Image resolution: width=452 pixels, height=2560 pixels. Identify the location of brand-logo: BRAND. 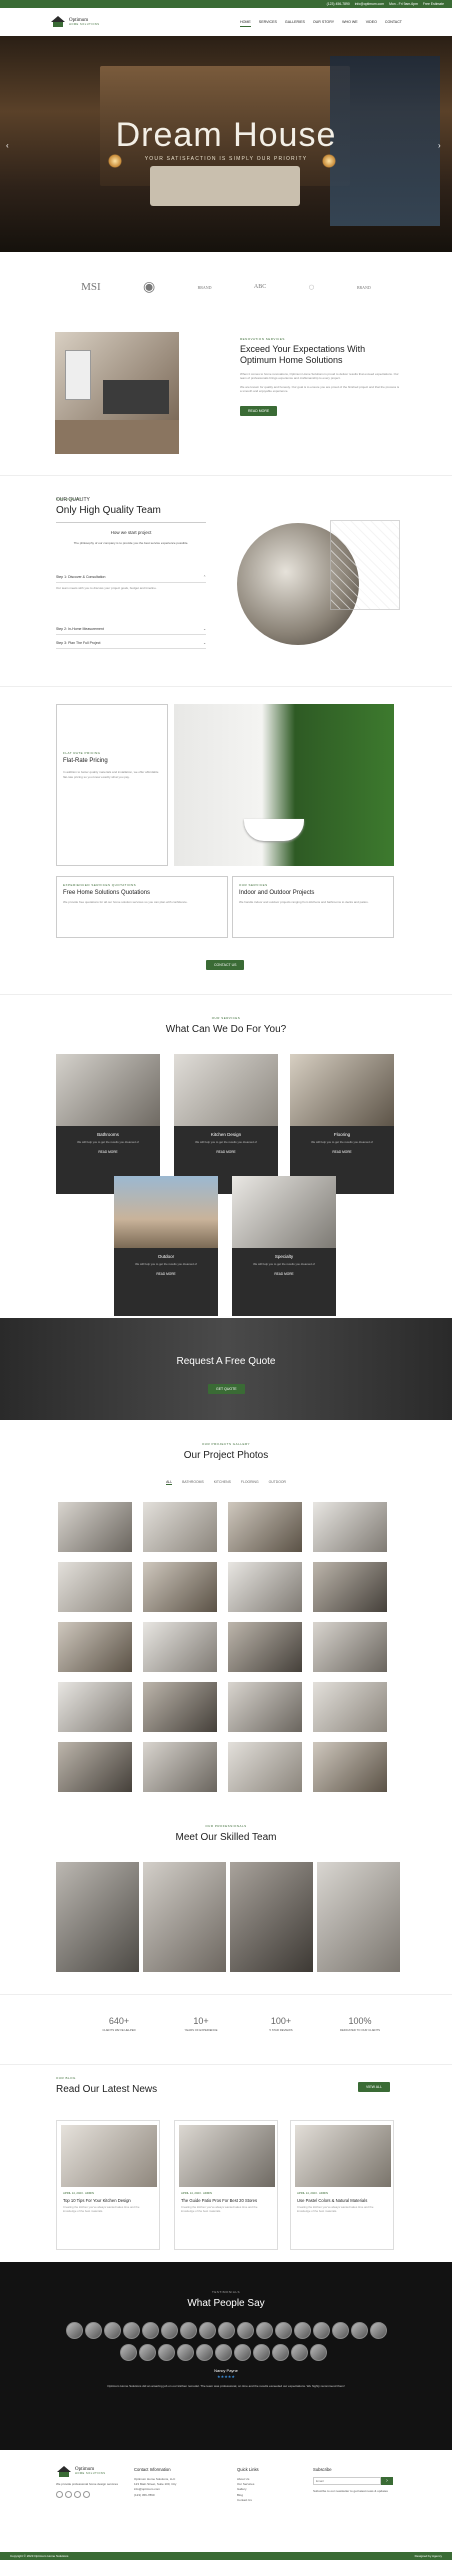
(363, 287).